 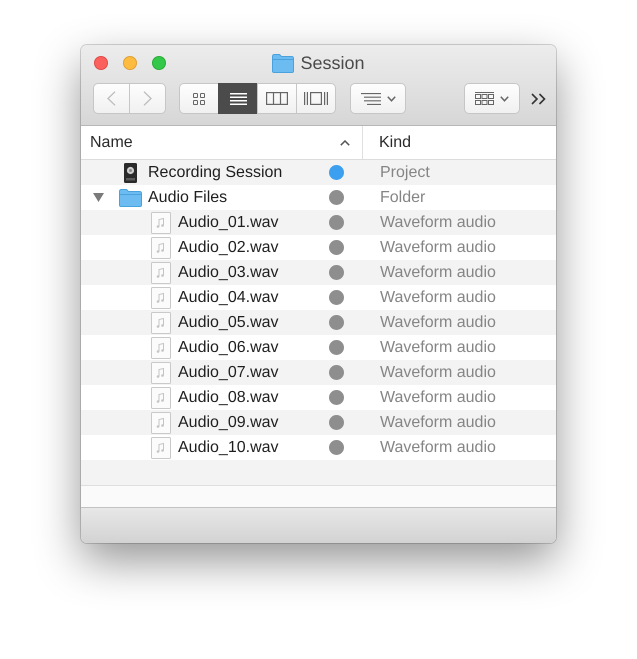 What do you see at coordinates (228, 447) in the screenshot?
I see `file-name: Audio_10.wav` at bounding box center [228, 447].